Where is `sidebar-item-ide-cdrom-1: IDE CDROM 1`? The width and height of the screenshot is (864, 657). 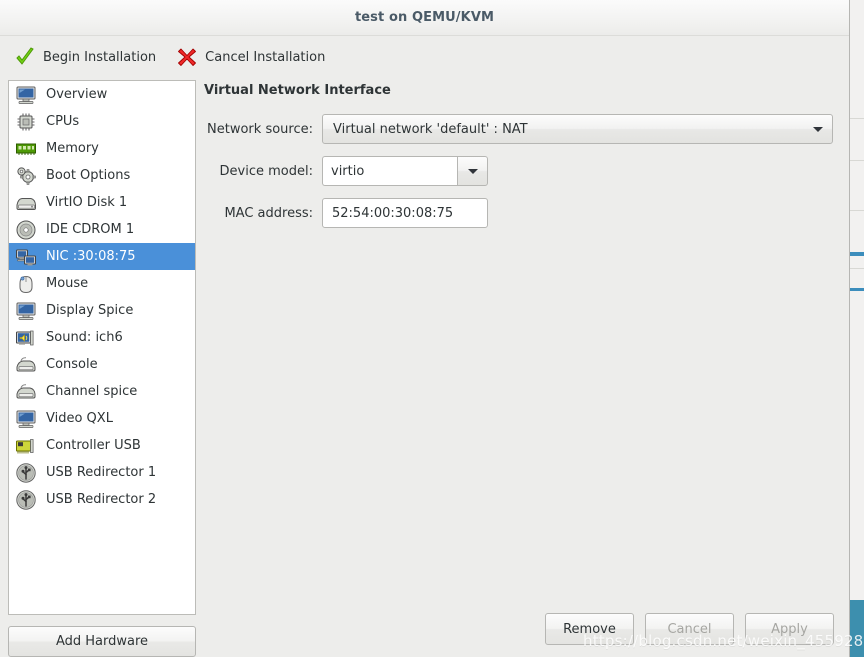 sidebar-item-ide-cdrom-1: IDE CDROM 1 is located at coordinates (102, 229).